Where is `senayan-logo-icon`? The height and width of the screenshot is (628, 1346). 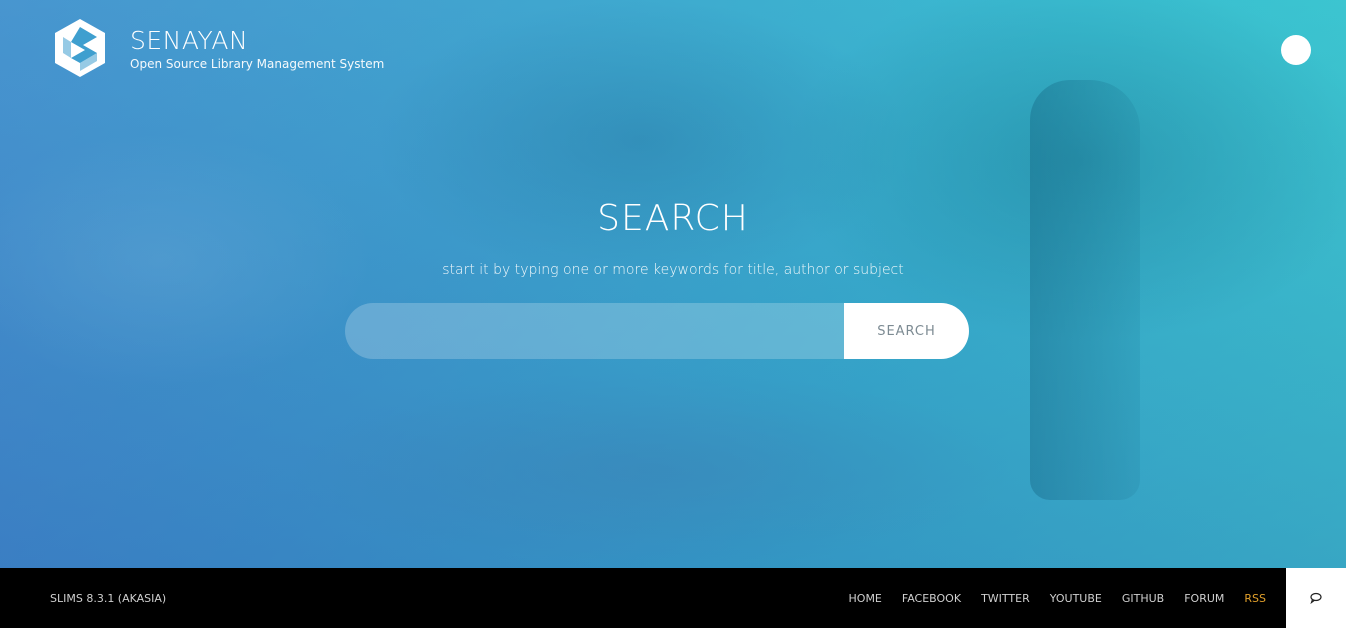 senayan-logo-icon is located at coordinates (80, 48).